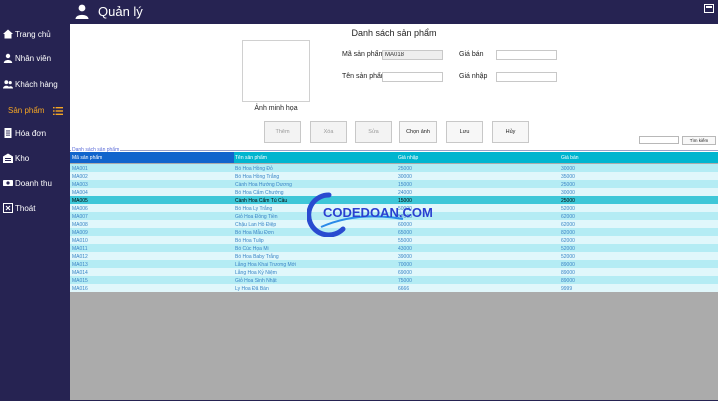 This screenshot has height=401, width=718. What do you see at coordinates (35, 134) in the screenshot?
I see `sidebar-item-hoa-don: Hóa đơn` at bounding box center [35, 134].